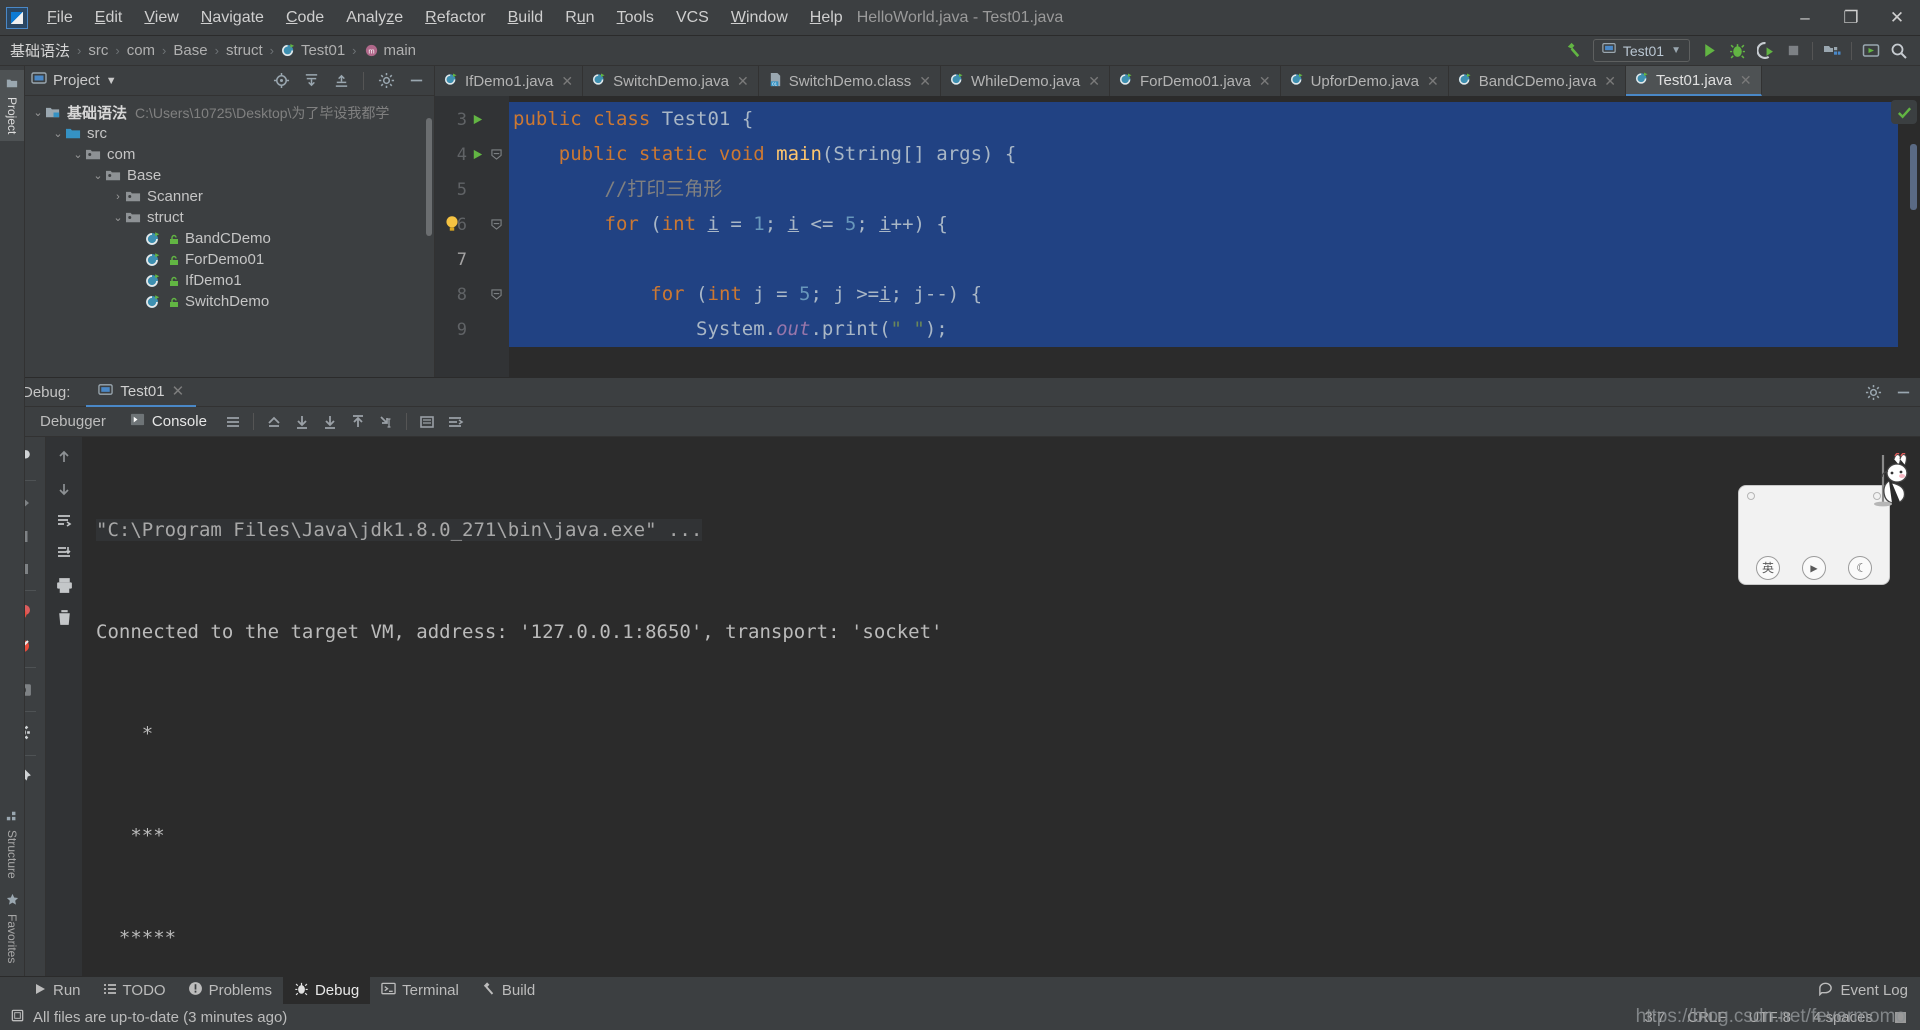 The image size is (1920, 1030). I want to click on bottom-item-todo: TODO, so click(134, 990).